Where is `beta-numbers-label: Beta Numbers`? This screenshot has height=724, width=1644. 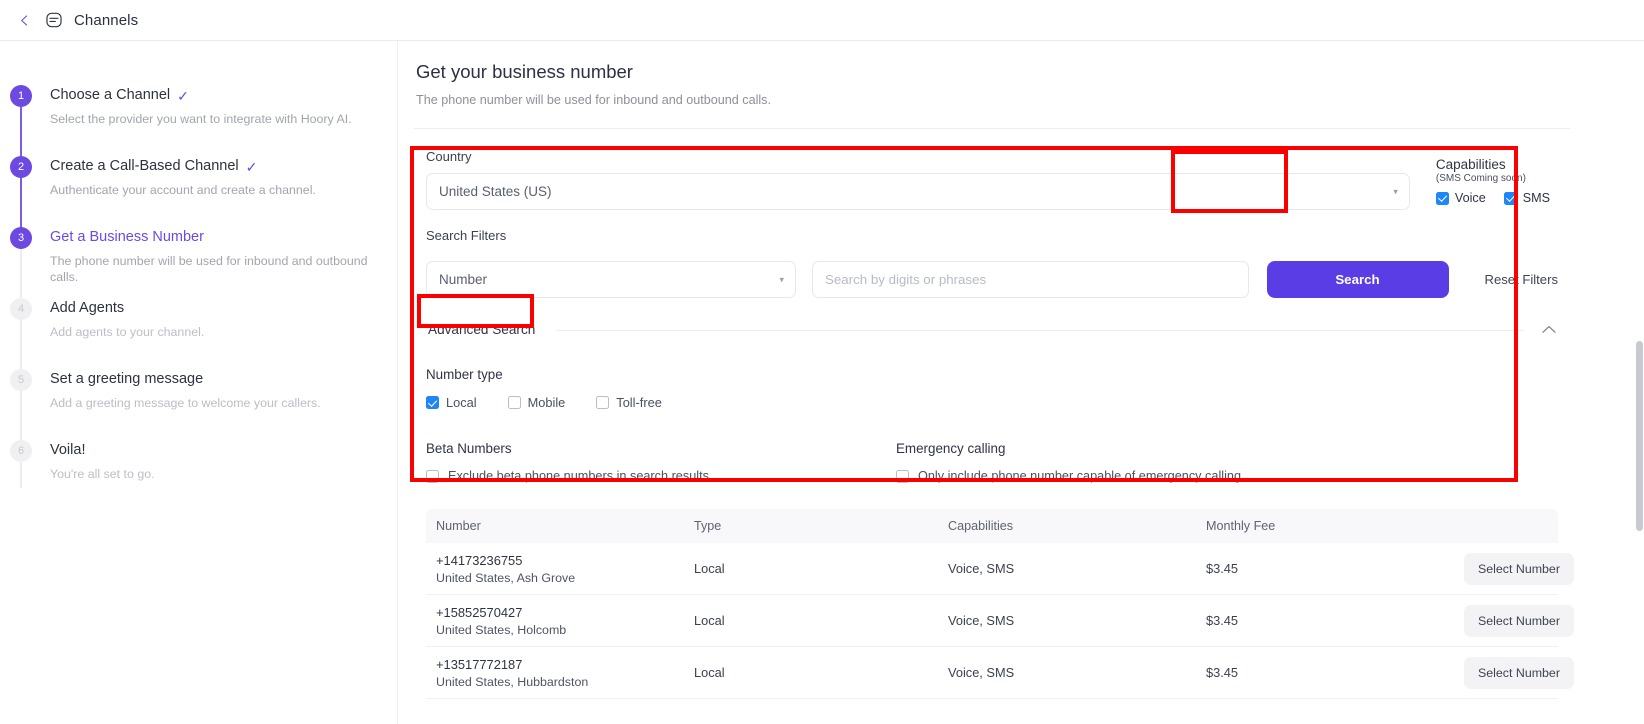
beta-numbers-label: Beta Numbers is located at coordinates (469, 448).